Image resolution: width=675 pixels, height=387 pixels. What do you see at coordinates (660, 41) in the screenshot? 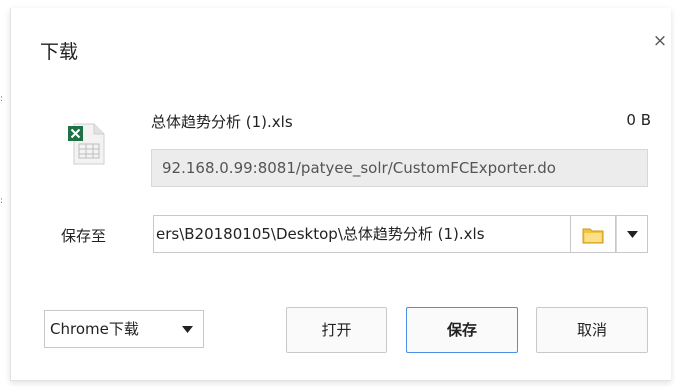
I see `close-icon: ×` at bounding box center [660, 41].